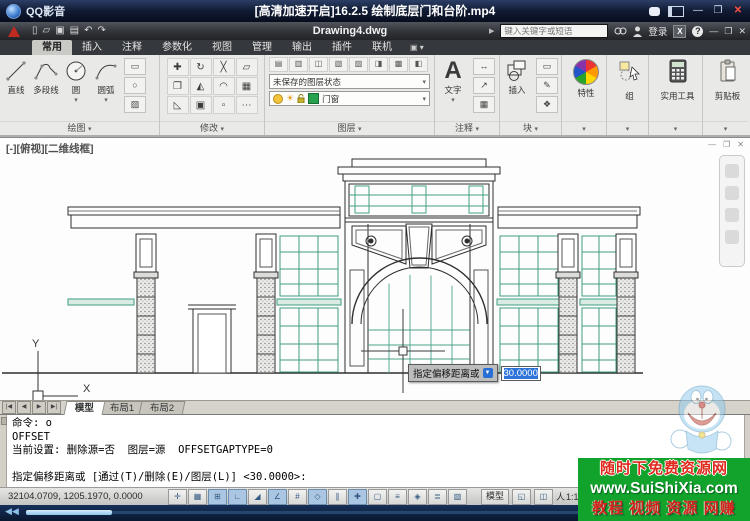  I want to click on leader-icon: ↗, so click(484, 85).